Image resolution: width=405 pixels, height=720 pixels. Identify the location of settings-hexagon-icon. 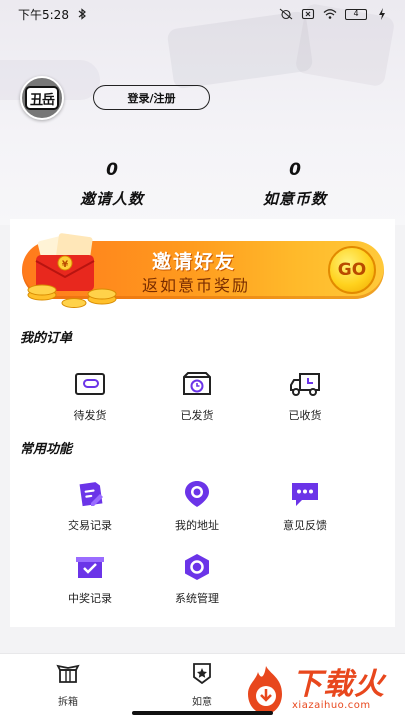
(197, 567).